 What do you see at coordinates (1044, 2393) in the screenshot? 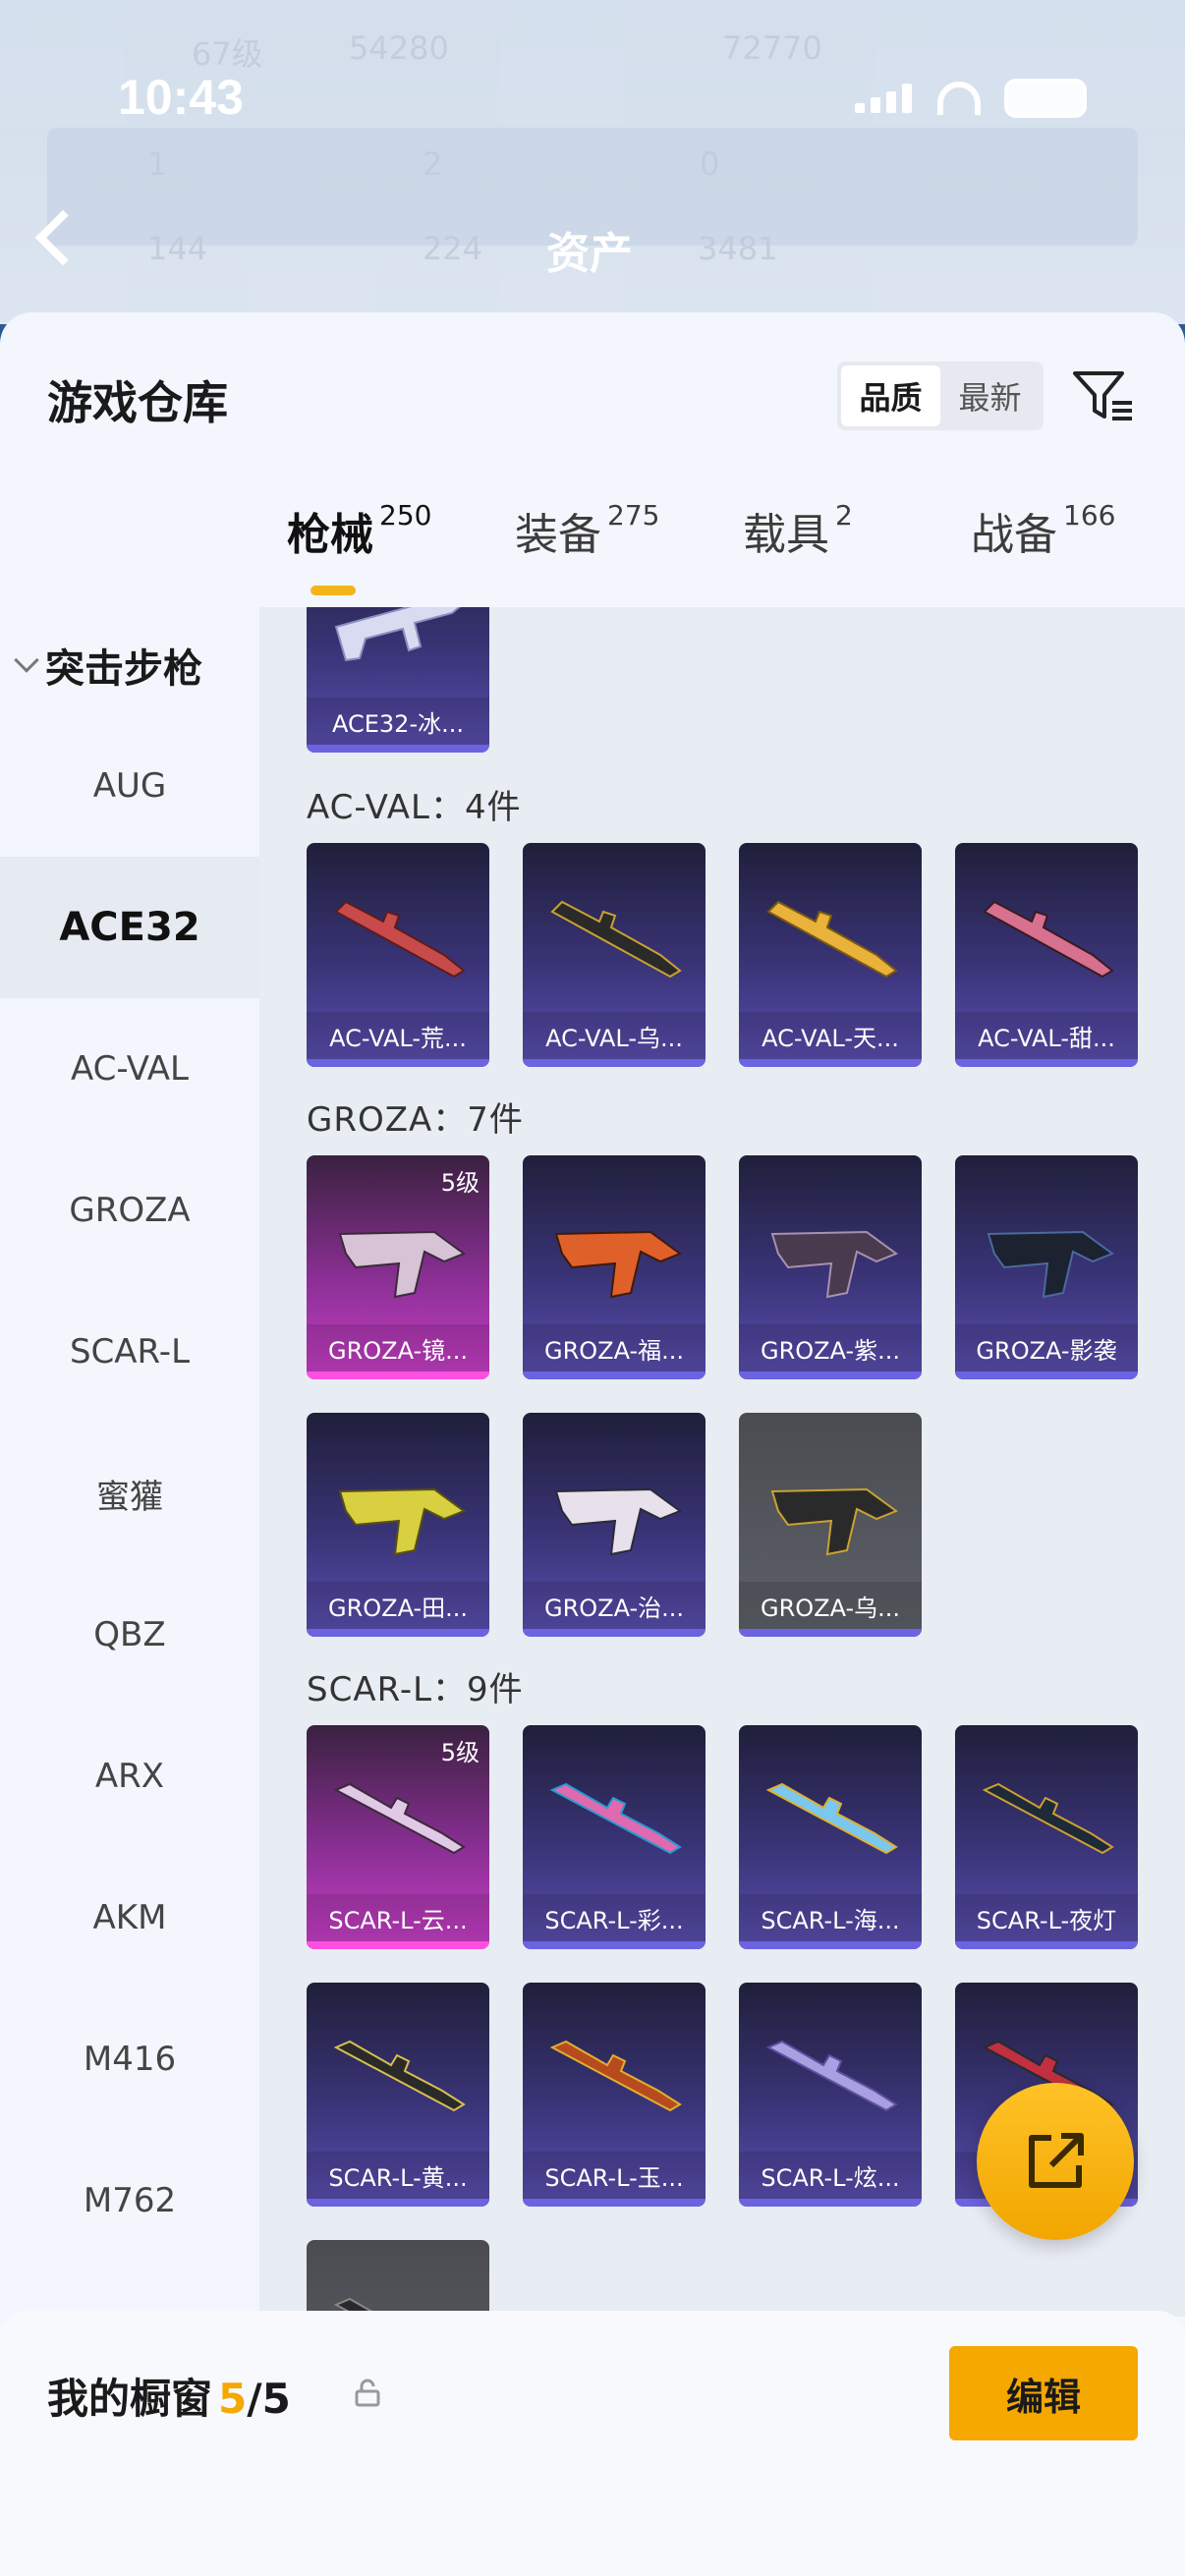
I see `edit-button: 编辑` at bounding box center [1044, 2393].